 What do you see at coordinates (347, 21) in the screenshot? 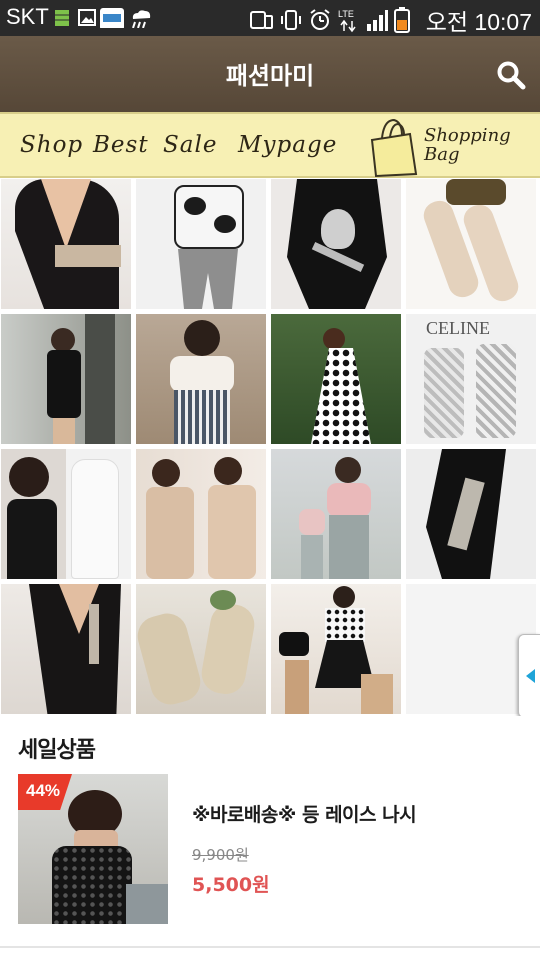
I see `lte-icon: LTE` at bounding box center [347, 21].